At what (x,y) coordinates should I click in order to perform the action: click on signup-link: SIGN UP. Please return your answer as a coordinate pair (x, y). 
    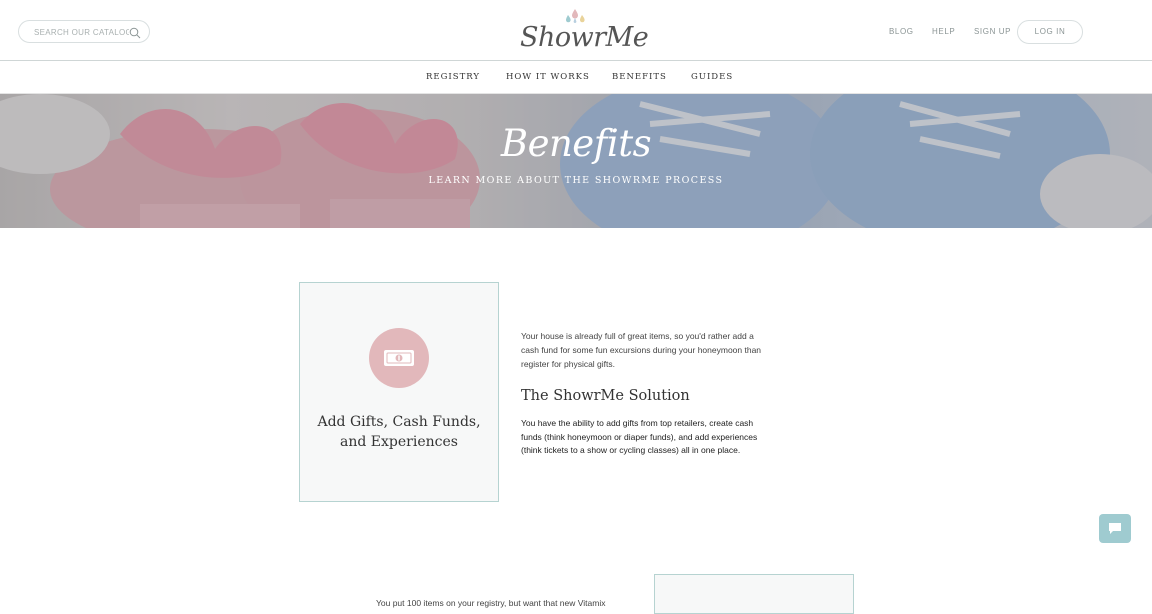
    Looking at the image, I should click on (992, 31).